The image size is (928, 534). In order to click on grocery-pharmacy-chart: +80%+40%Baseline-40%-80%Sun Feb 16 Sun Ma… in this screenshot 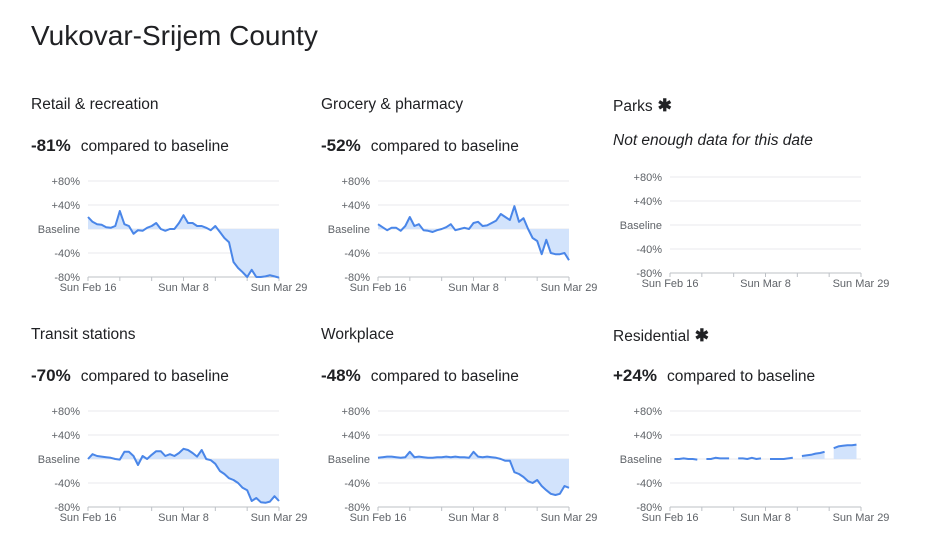, I will do `click(463, 235)`.